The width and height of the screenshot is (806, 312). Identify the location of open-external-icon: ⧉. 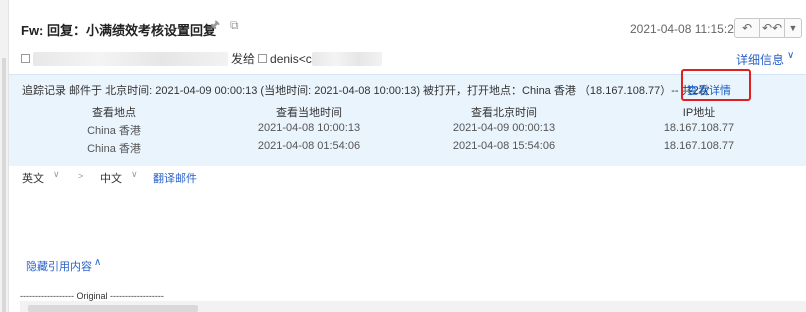
(237, 25).